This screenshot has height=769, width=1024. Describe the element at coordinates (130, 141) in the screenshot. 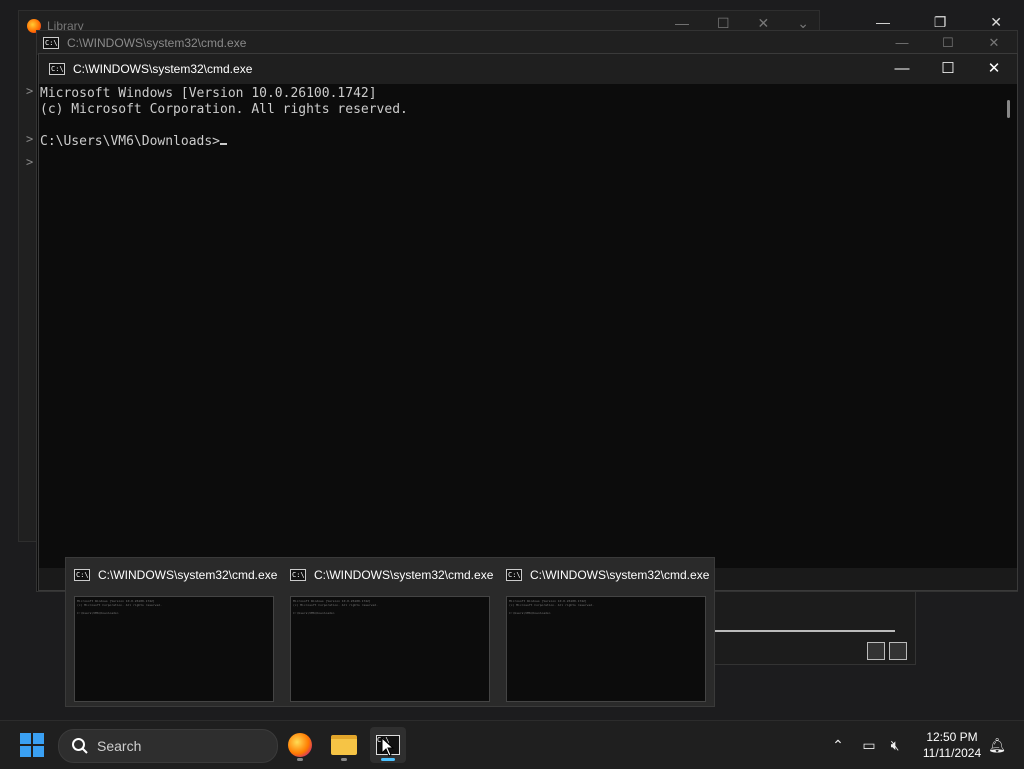

I see `console-prompt: C:\Users\VM6\Downloads>` at that location.